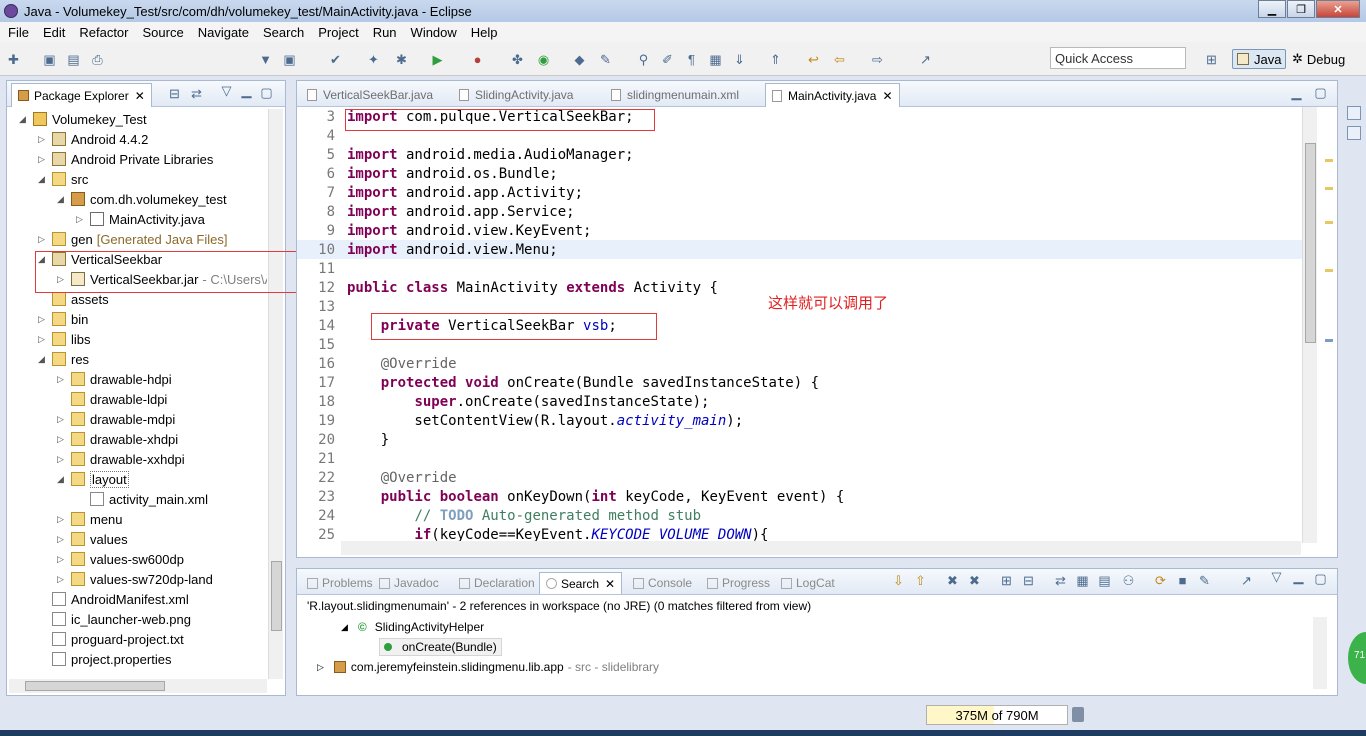 The image size is (1366, 736). Describe the element at coordinates (340, 583) in the screenshot. I see `tab-problems: Problems` at that location.